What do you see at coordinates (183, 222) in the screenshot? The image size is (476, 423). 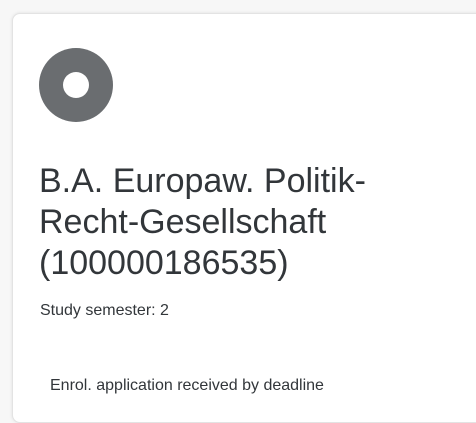 I see `program-title-line-2: Recht-Gesellschaft` at bounding box center [183, 222].